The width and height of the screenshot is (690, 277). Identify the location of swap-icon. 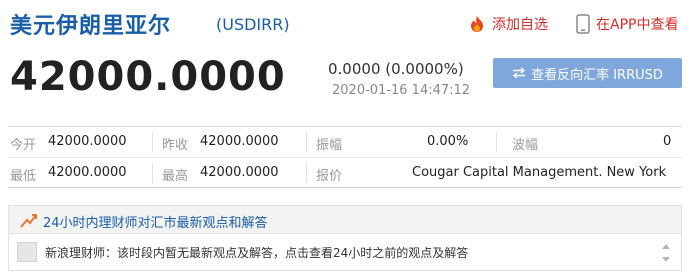
(519, 73).